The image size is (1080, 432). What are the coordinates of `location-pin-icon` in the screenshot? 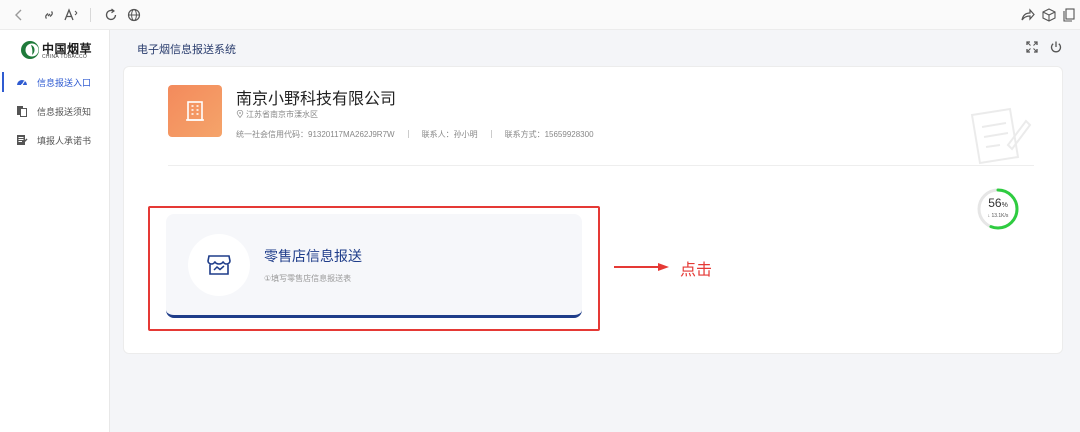 It's located at (240, 114).